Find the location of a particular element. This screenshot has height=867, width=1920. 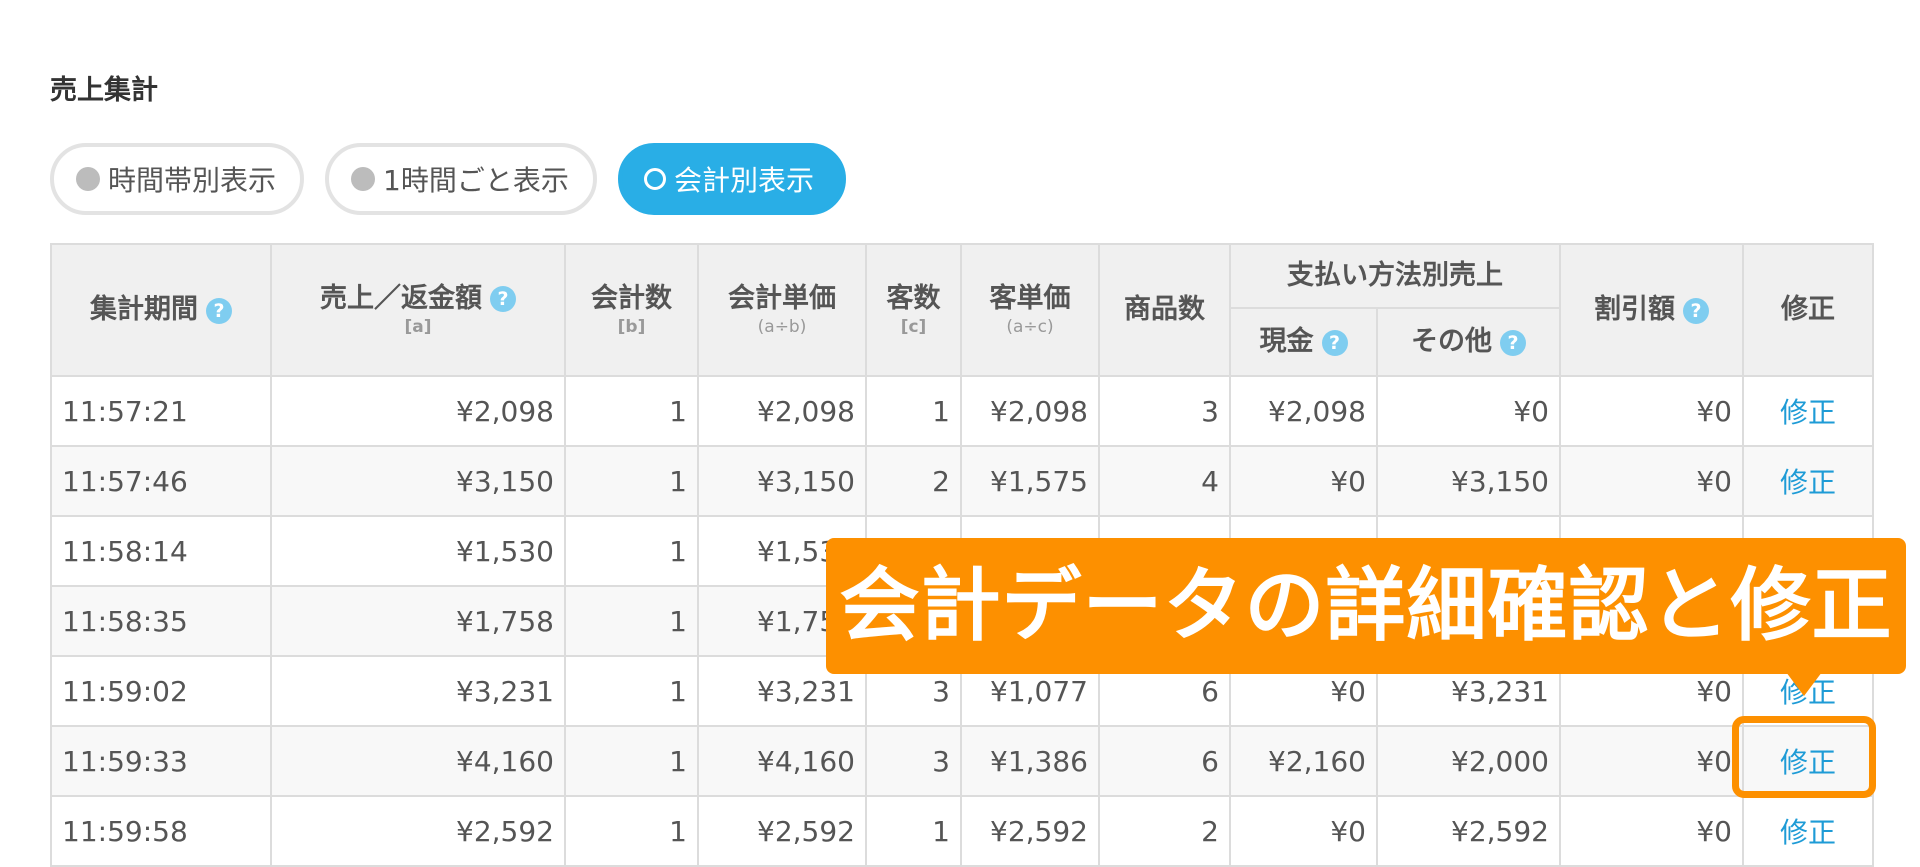

header-sub: (a÷c) is located at coordinates (1030, 326).